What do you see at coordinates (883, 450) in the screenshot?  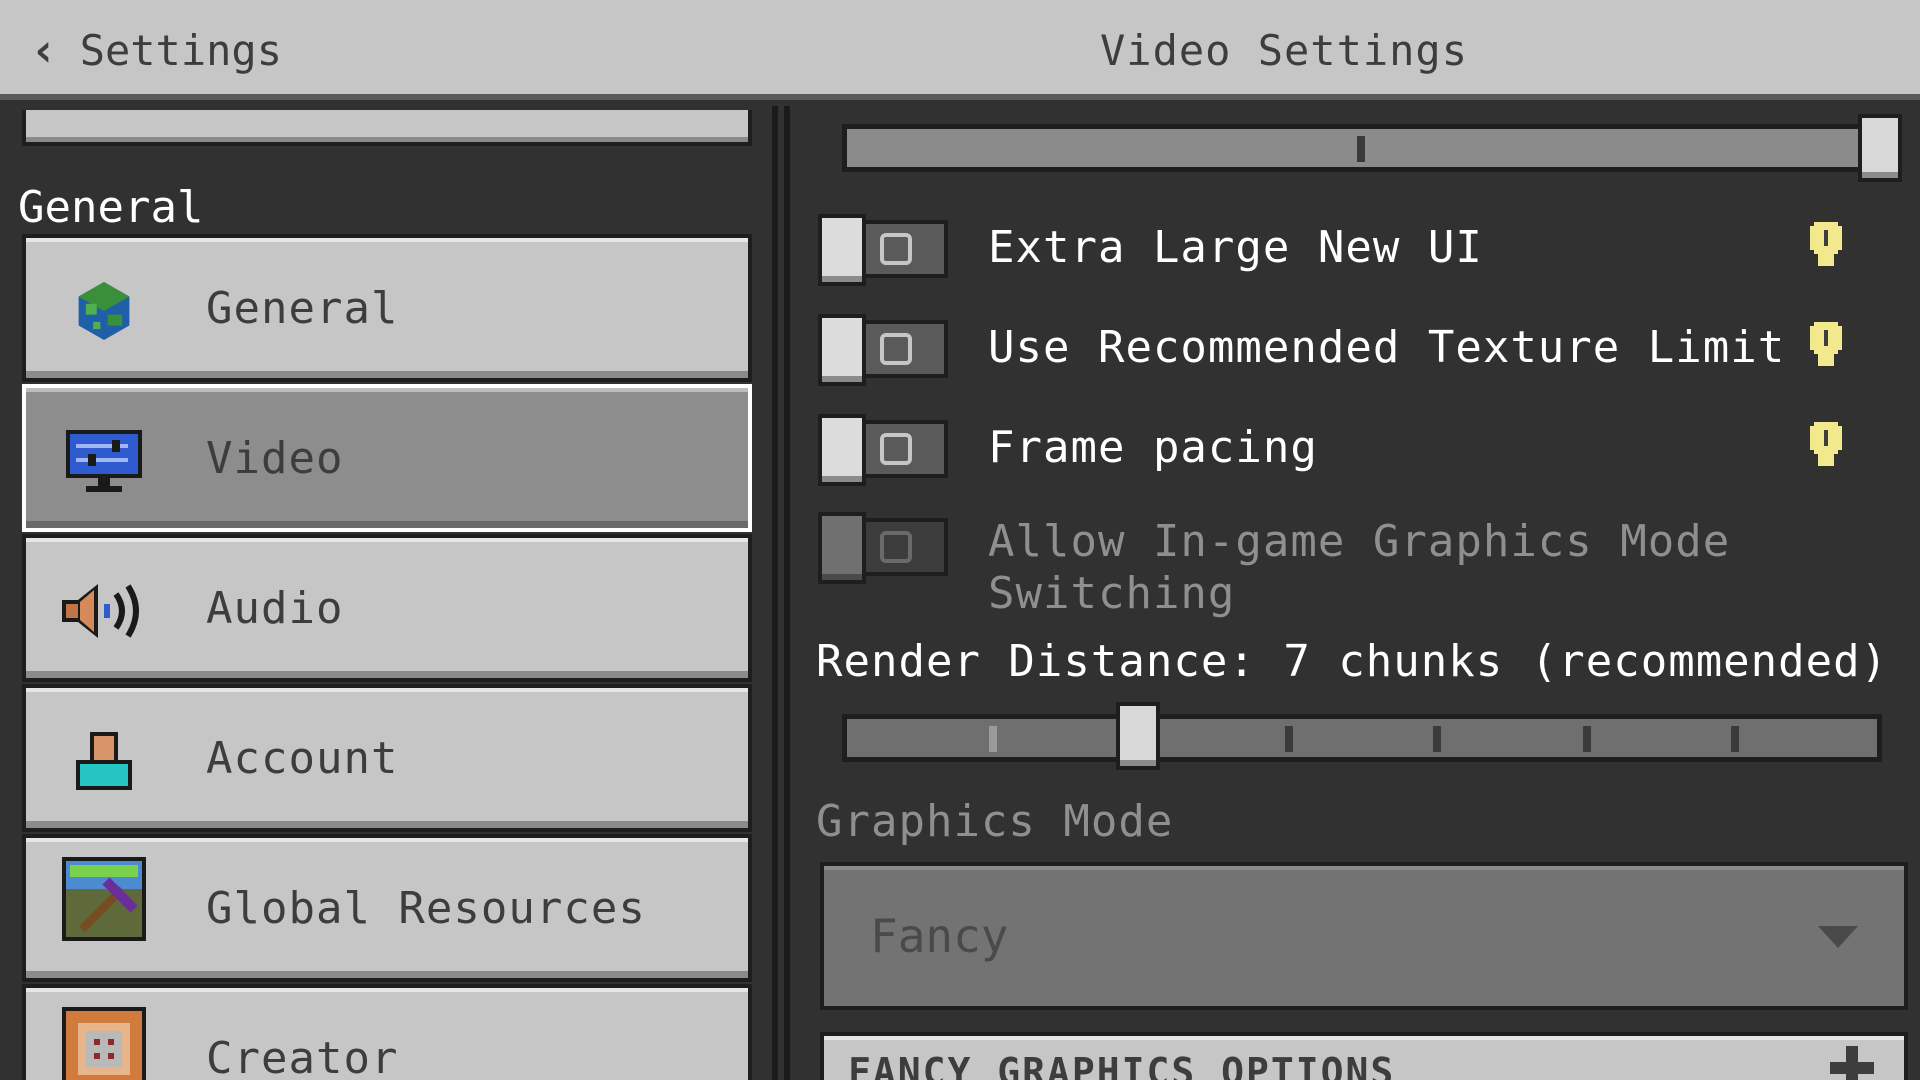 I see `frame-pacing-toggle` at bounding box center [883, 450].